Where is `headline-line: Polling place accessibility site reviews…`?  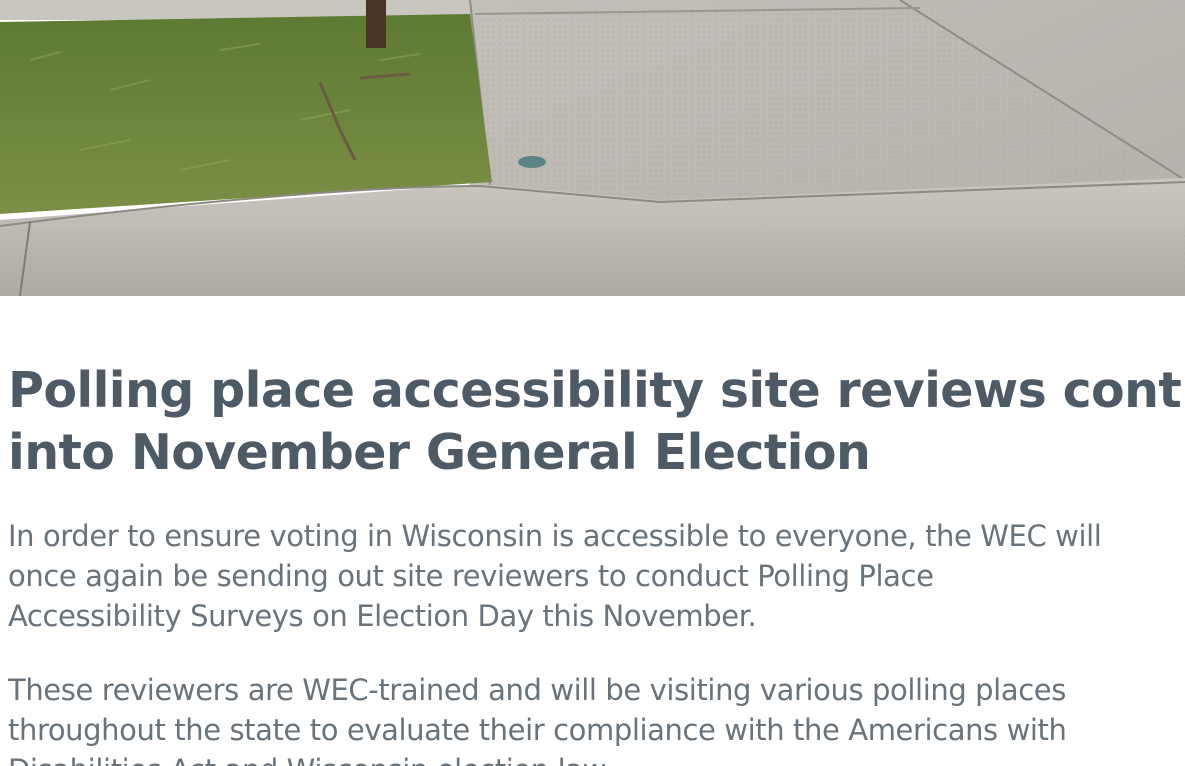 headline-line: Polling place accessibility site reviews… is located at coordinates (596, 390).